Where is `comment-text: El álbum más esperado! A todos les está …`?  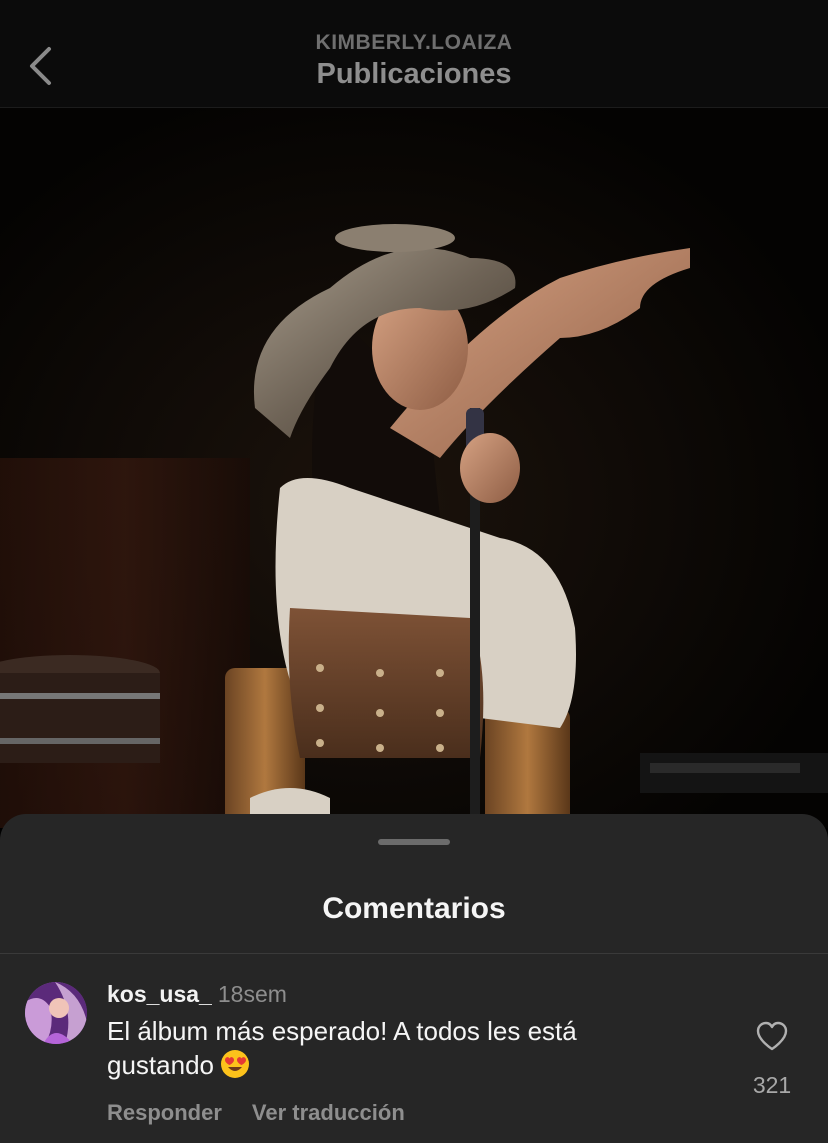 comment-text: El álbum más esperado! A todos les está … is located at coordinates (387, 1048).